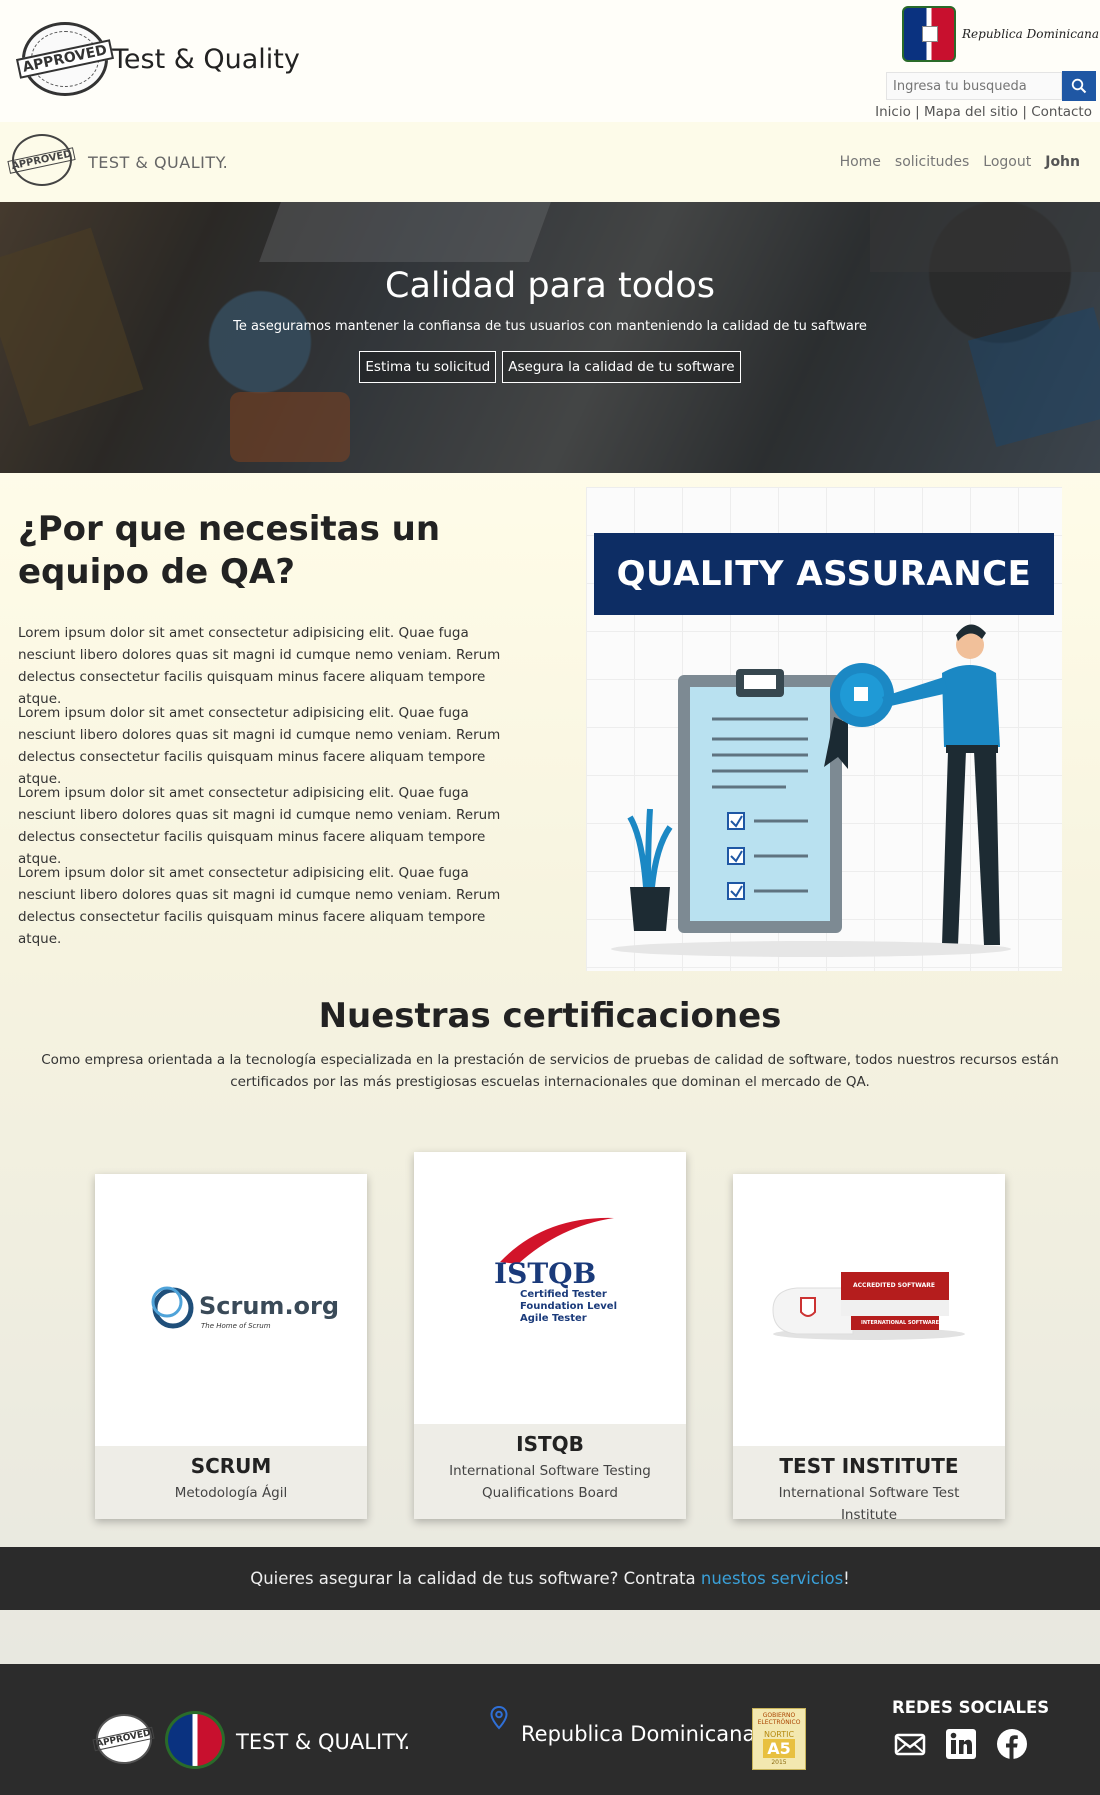 Image resolution: width=1100 pixels, height=1795 pixels. What do you see at coordinates (772, 1578) in the screenshot?
I see `cta-services-link: nuestos servicios` at bounding box center [772, 1578].